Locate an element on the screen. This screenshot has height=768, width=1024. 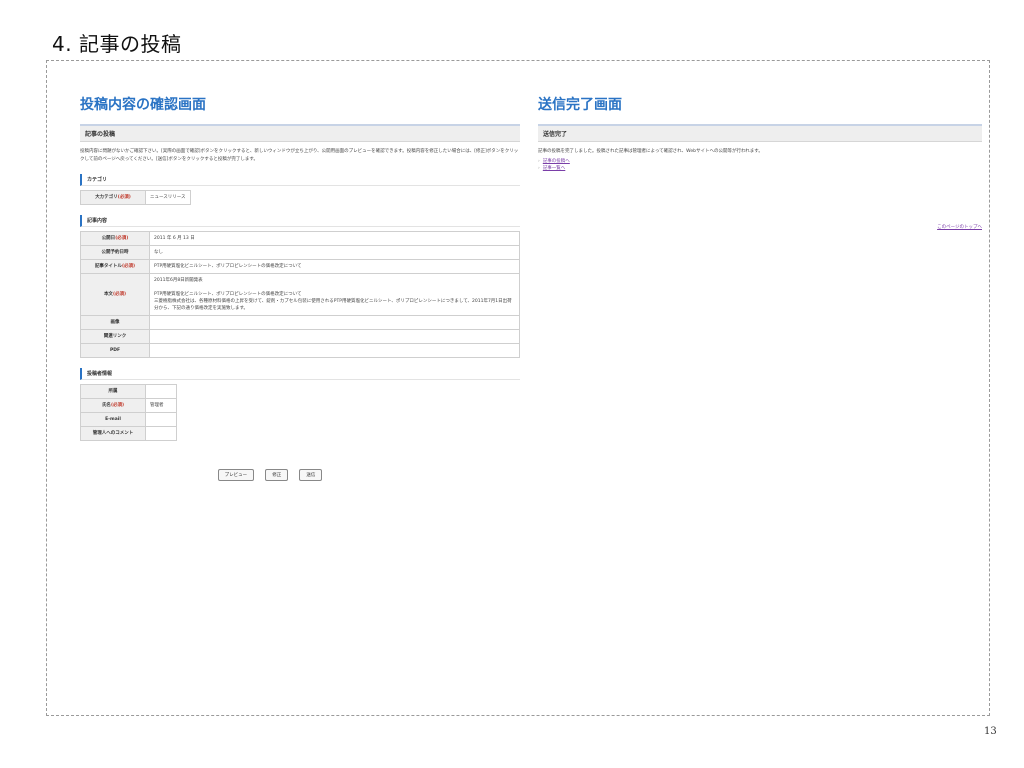
link-article-list: › 記事一覧へ is located at coordinates (760, 168).